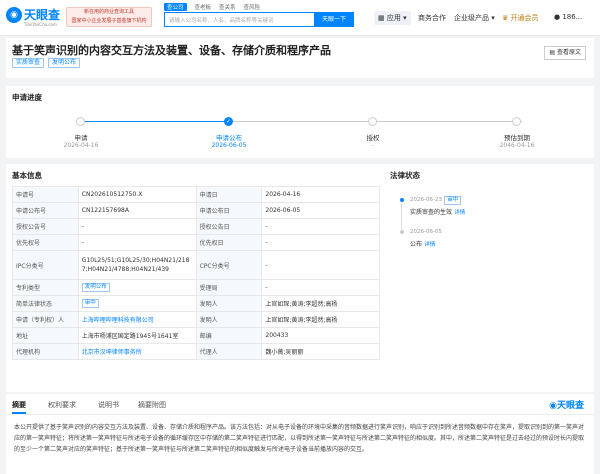 The width and height of the screenshot is (600, 474). Describe the element at coordinates (81, 145) in the screenshot. I see `step-date-apply: 2026-04-16` at that location.